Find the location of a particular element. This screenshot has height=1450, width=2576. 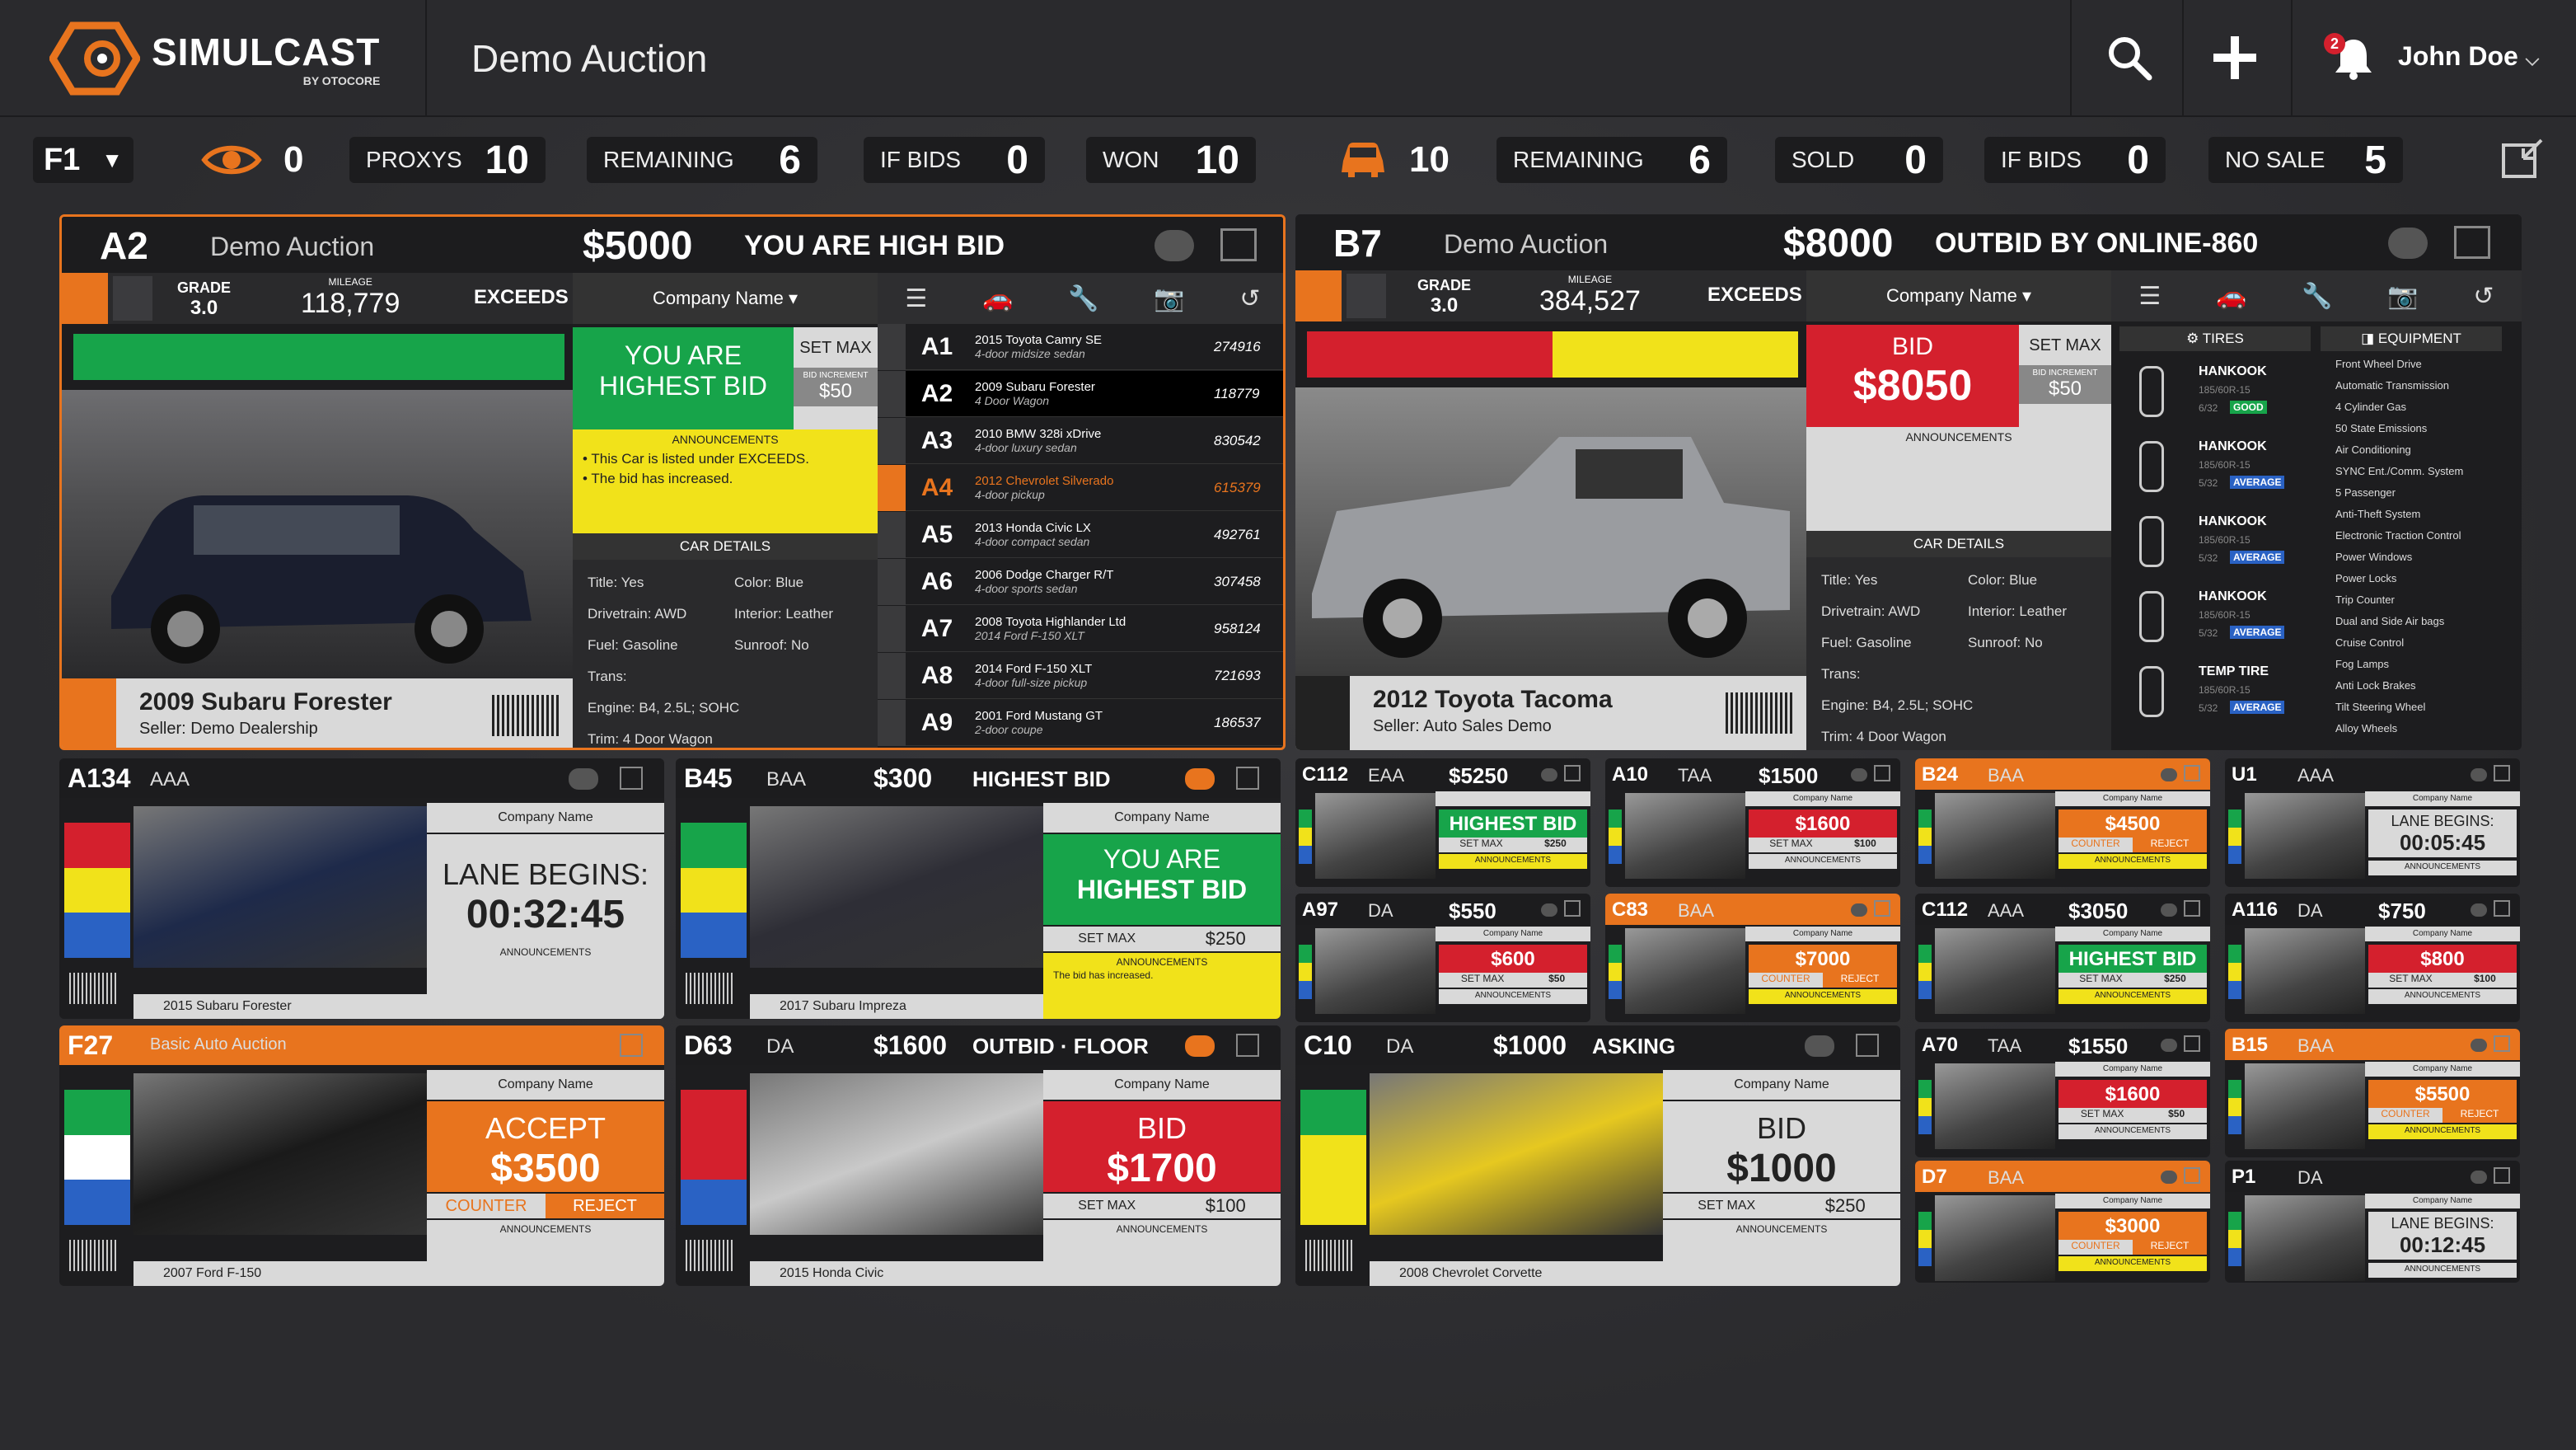

company-select: Company Name ▾ is located at coordinates (725, 298).